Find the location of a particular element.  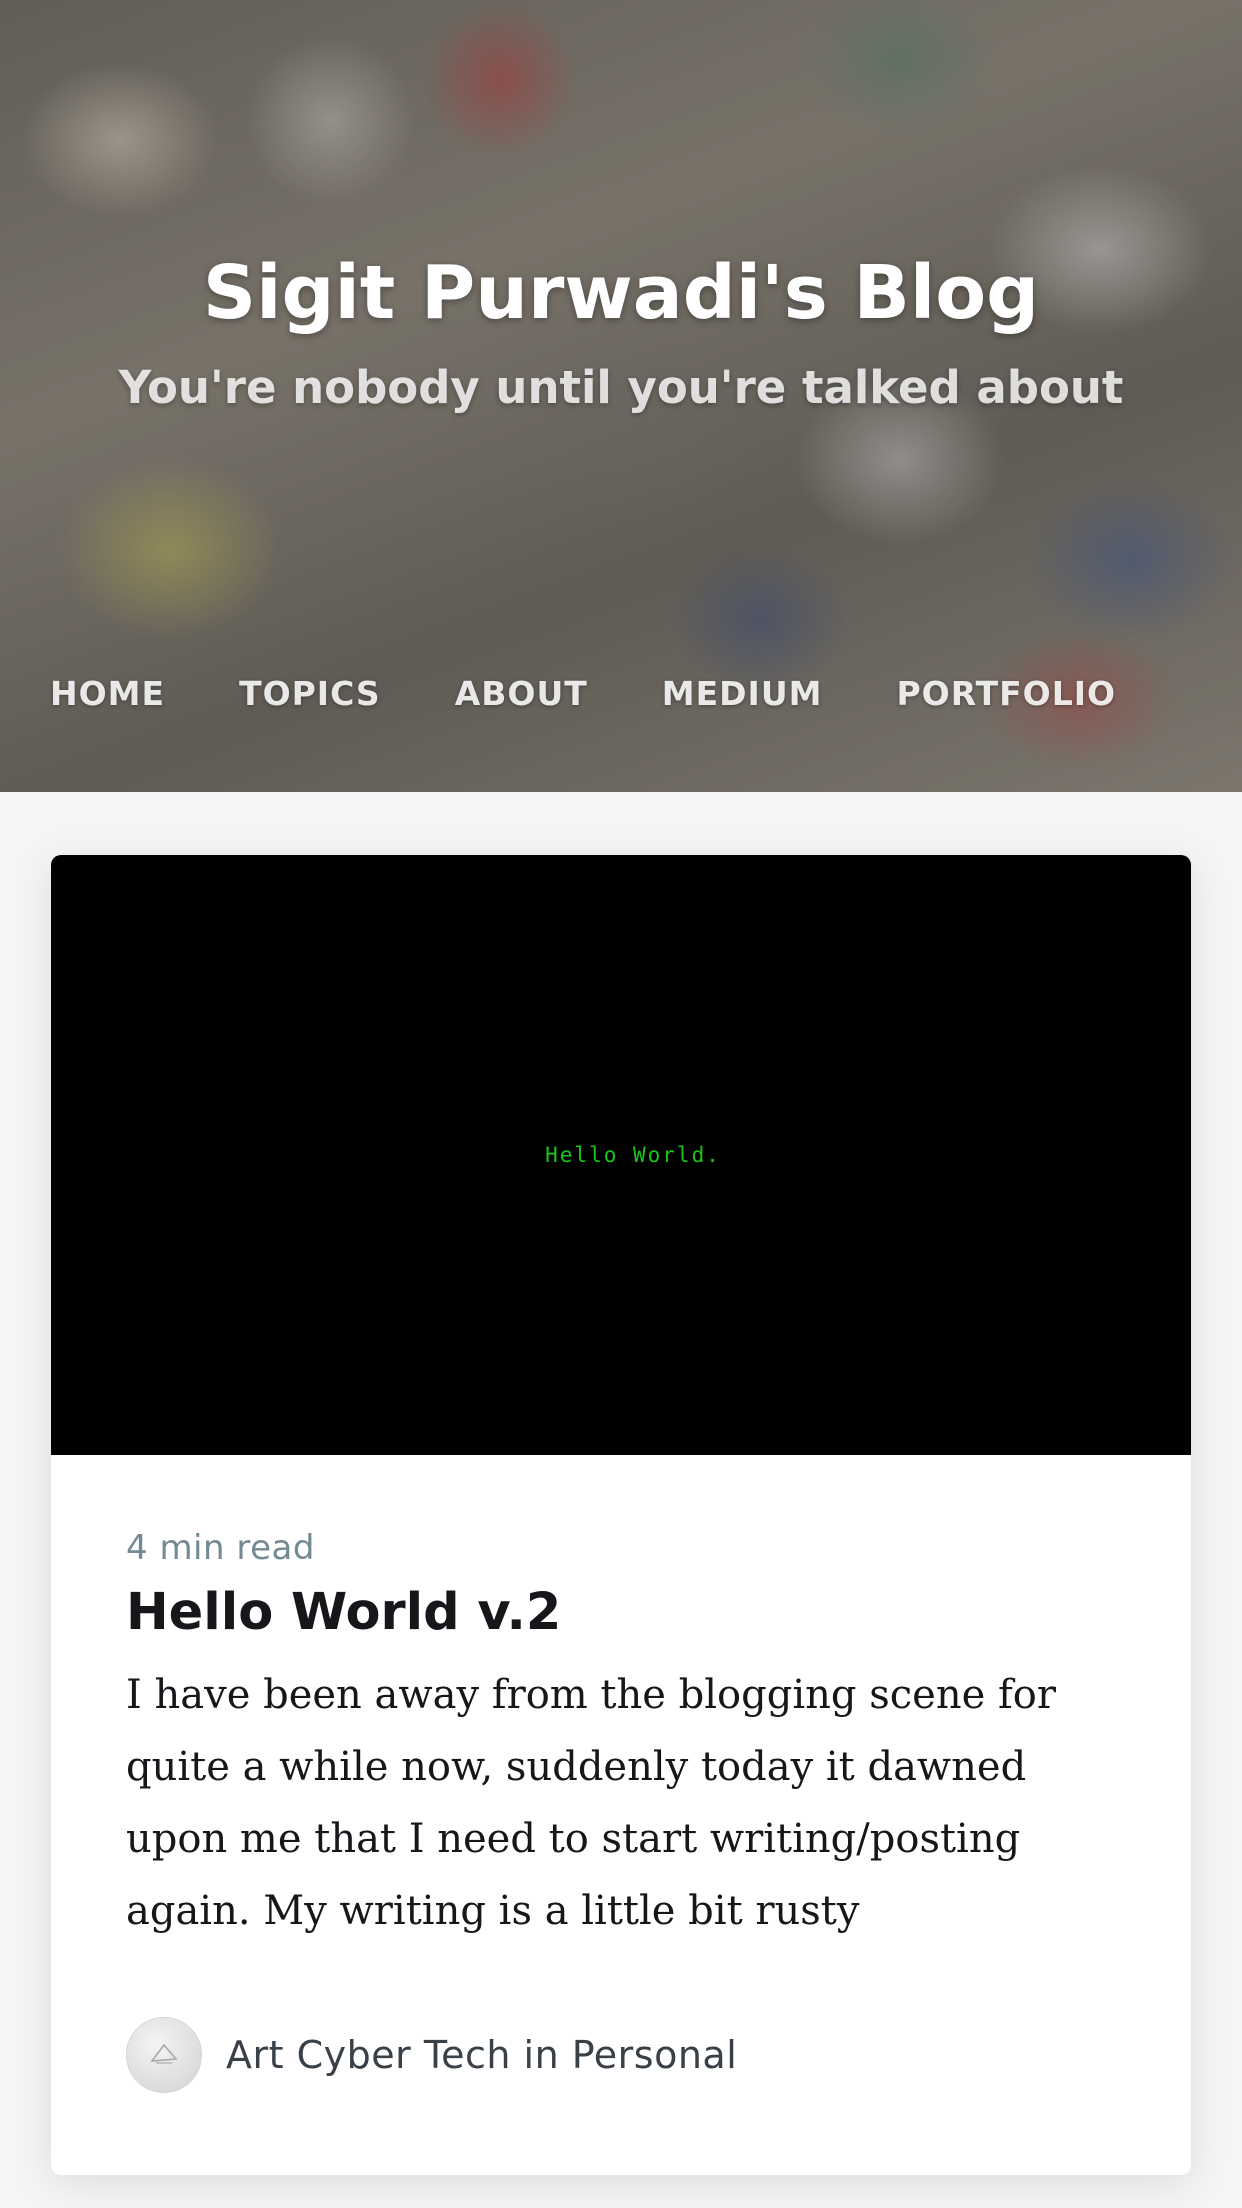

nav-item-about: ABOUT is located at coordinates (521, 694).